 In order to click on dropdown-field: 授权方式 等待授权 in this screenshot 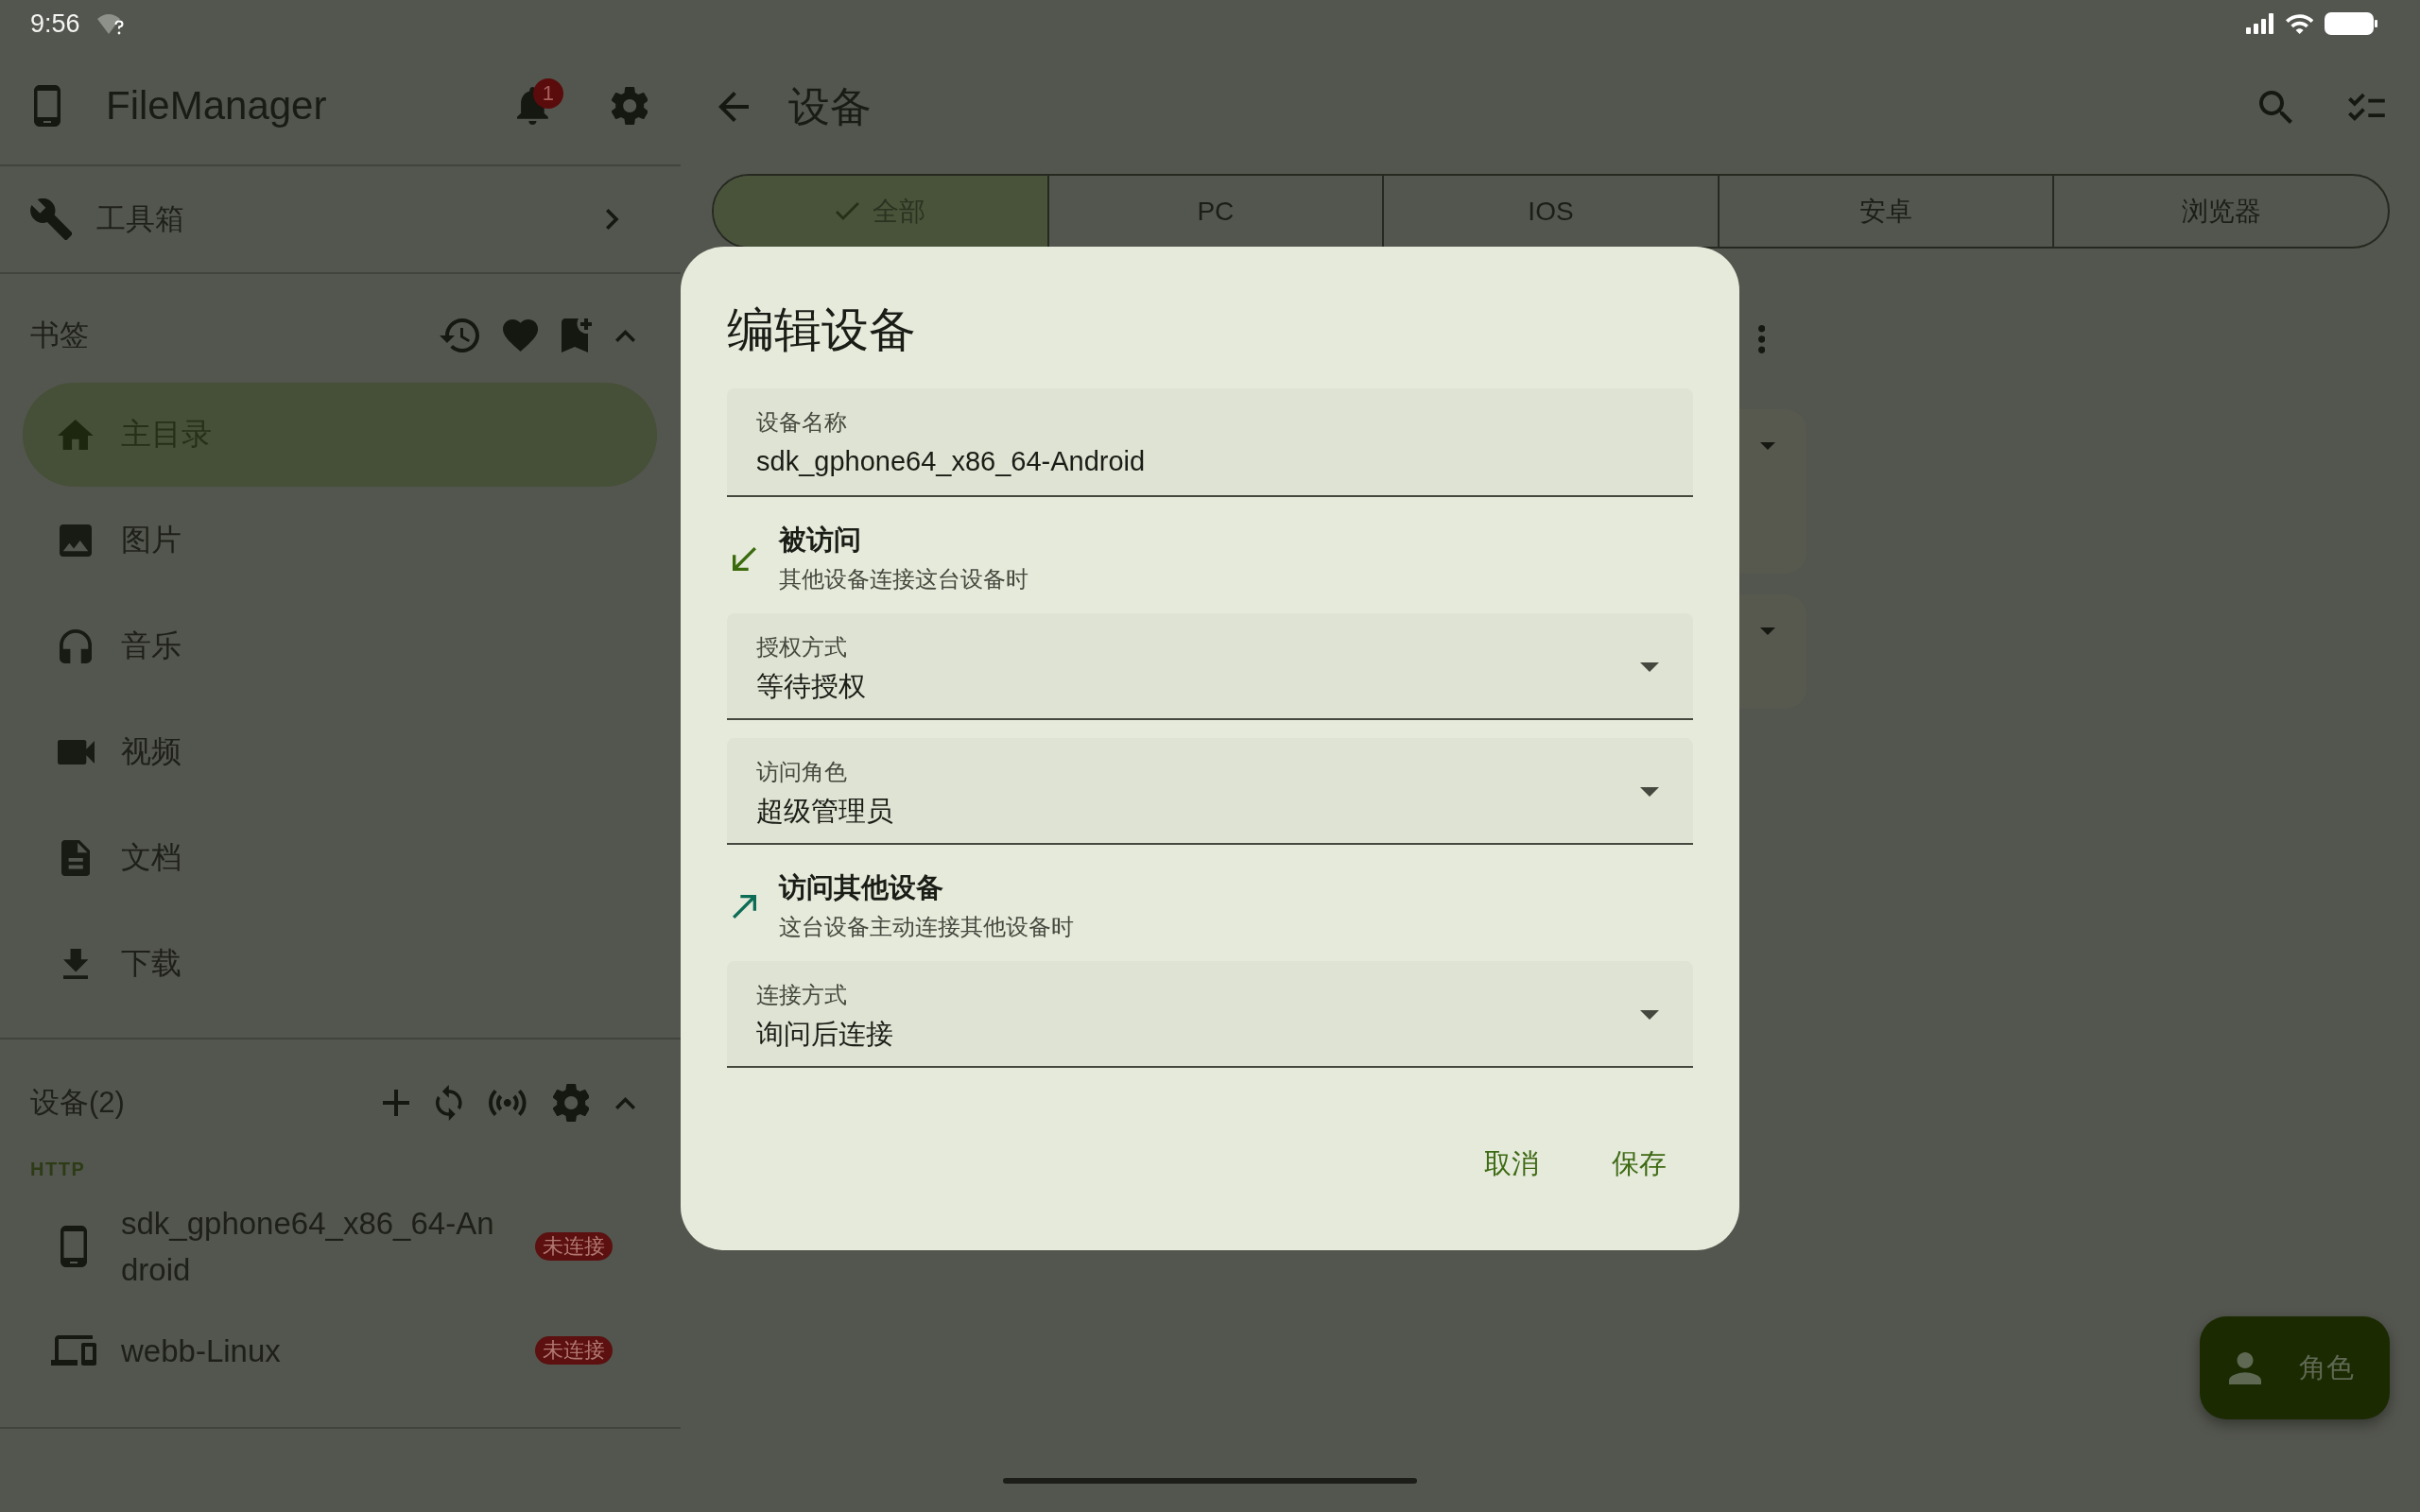, I will do `click(1210, 666)`.